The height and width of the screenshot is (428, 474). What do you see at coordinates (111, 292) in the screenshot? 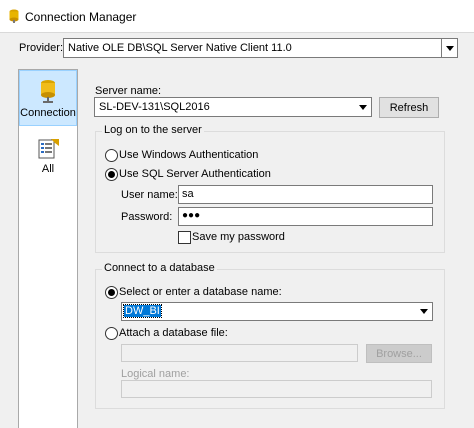
I see `select-db-radio` at bounding box center [111, 292].